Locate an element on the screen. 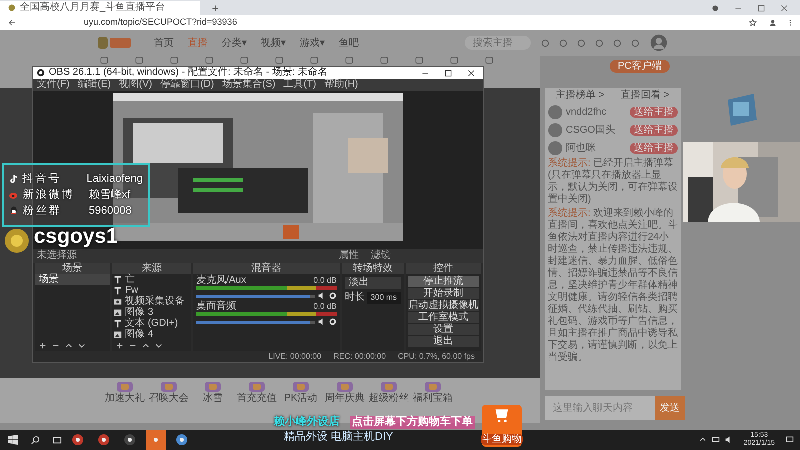 The width and height of the screenshot is (800, 450). window-title: OBS 26.1.1 (64-bit, windows) - 配置文件: 未命名 - 场景: 未命名 is located at coordinates (188, 73).